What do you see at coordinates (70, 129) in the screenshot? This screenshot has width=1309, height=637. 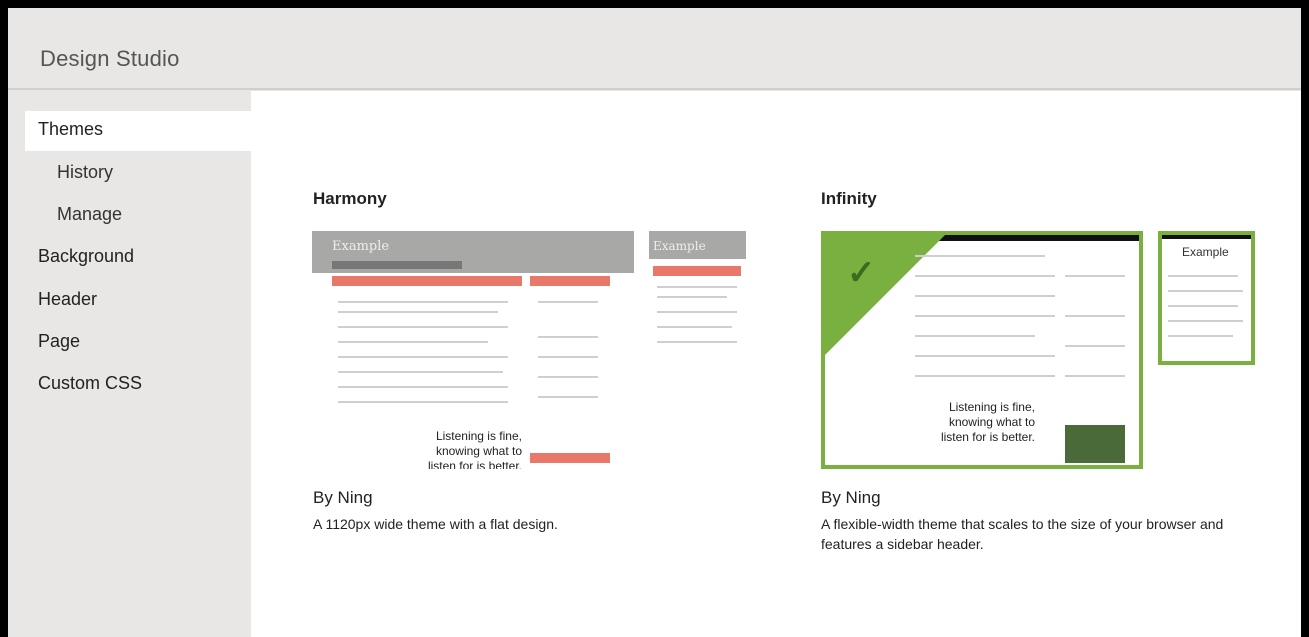 I see `sidebar-item-themes: Themes` at bounding box center [70, 129].